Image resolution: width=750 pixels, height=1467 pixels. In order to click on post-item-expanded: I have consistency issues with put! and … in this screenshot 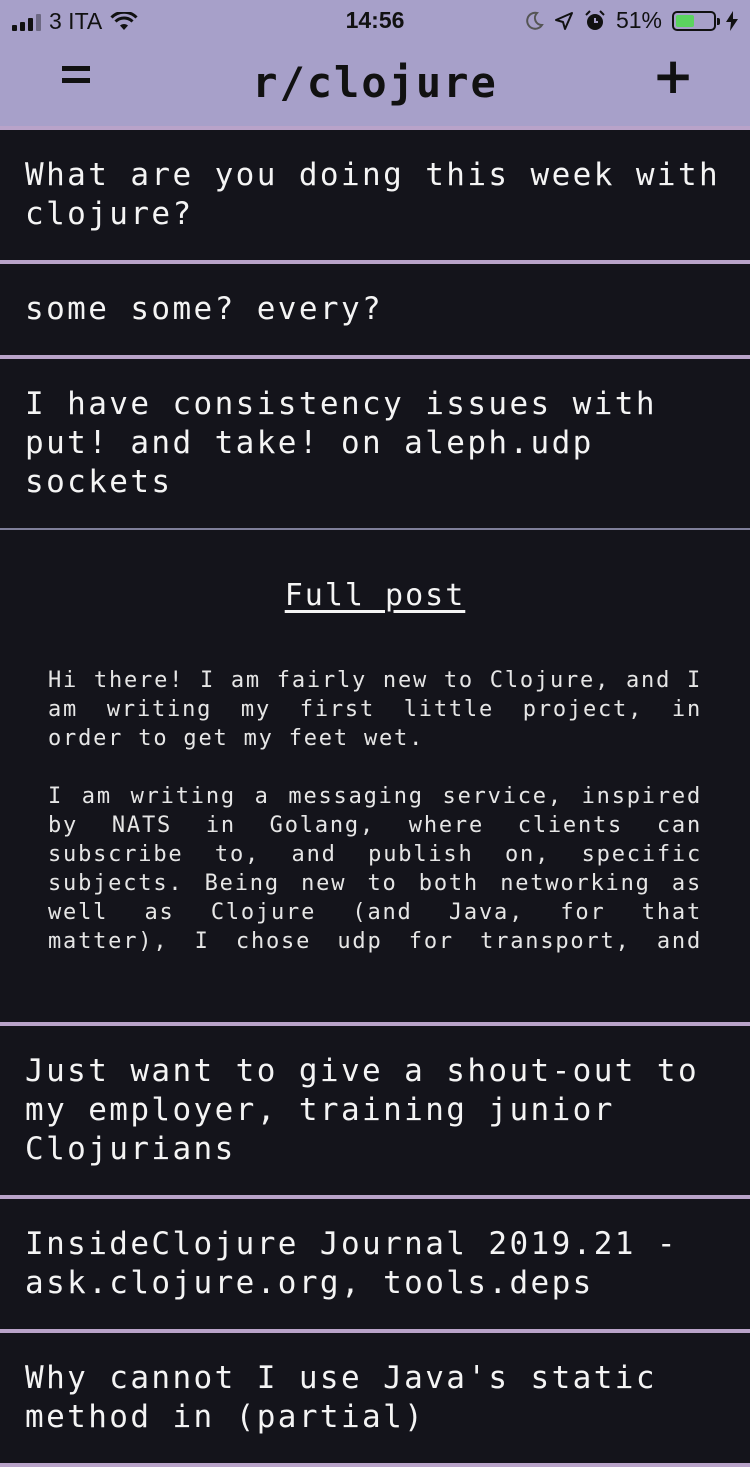, I will do `click(375, 444)`.